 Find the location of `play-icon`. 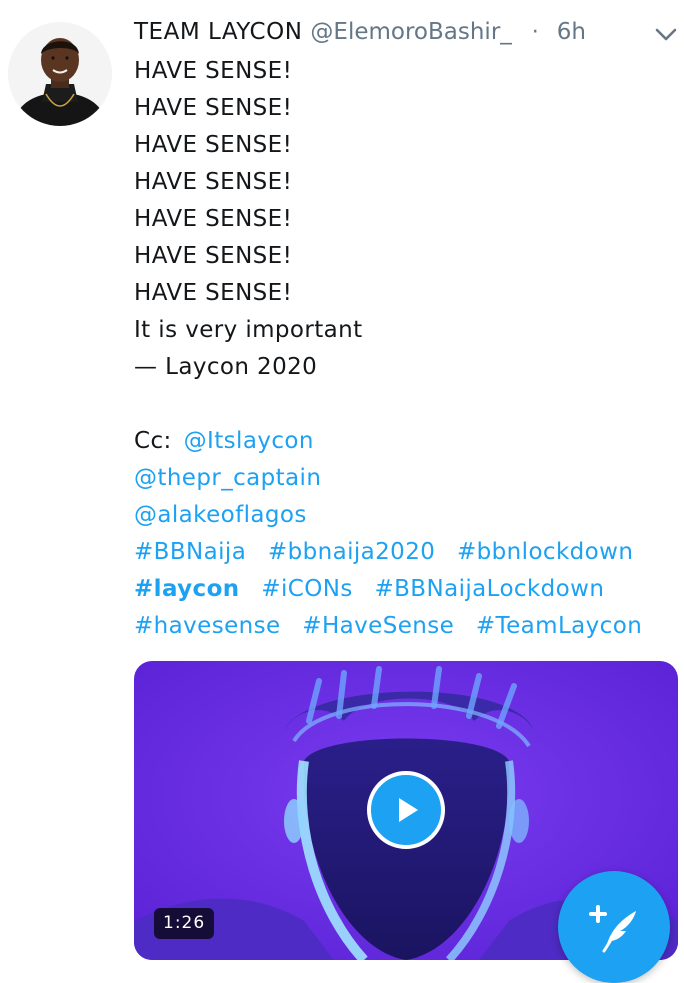

play-icon is located at coordinates (408, 810).